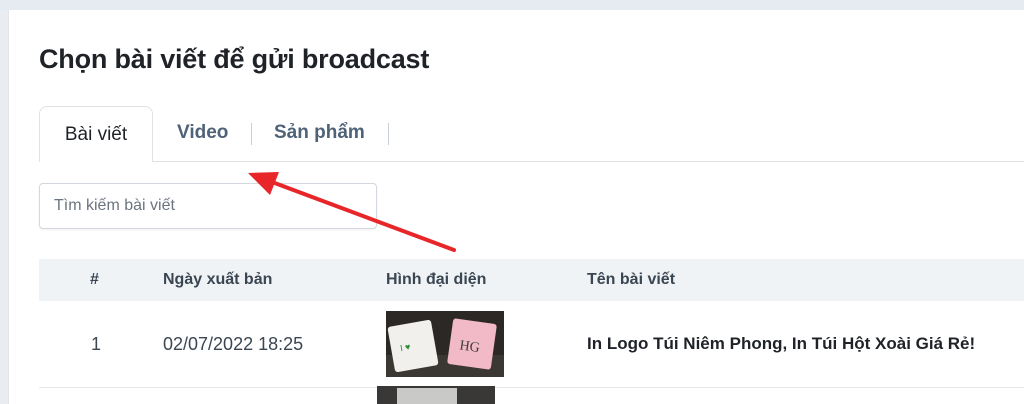 This screenshot has width=1024, height=404. Describe the element at coordinates (234, 59) in the screenshot. I see `page-title: Chọn bài viết để gửi broadcast` at that location.